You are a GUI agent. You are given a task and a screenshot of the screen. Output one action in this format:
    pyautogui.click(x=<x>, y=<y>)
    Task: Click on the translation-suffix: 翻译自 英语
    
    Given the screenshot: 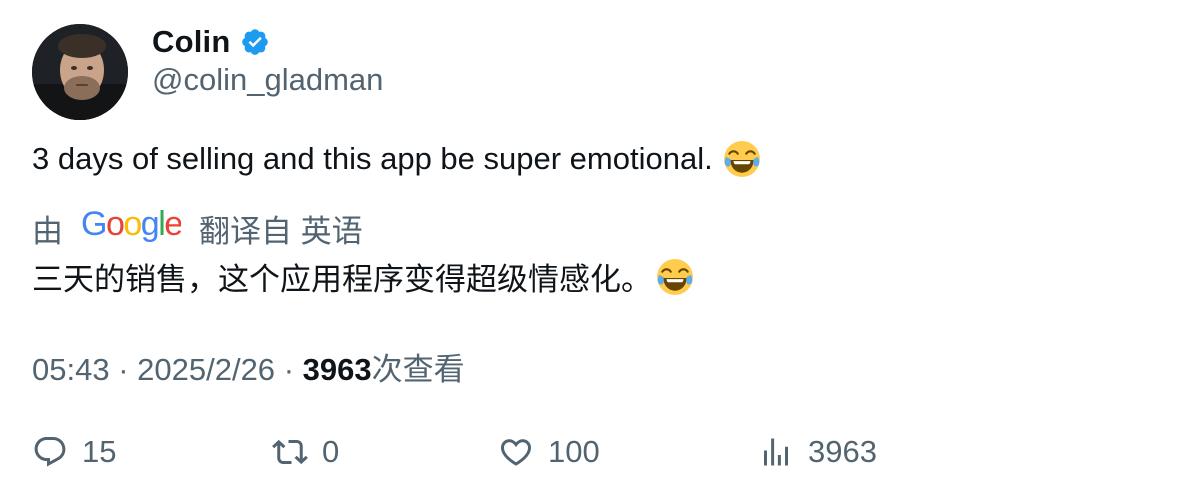 What is the action you would take?
    pyautogui.click(x=281, y=231)
    